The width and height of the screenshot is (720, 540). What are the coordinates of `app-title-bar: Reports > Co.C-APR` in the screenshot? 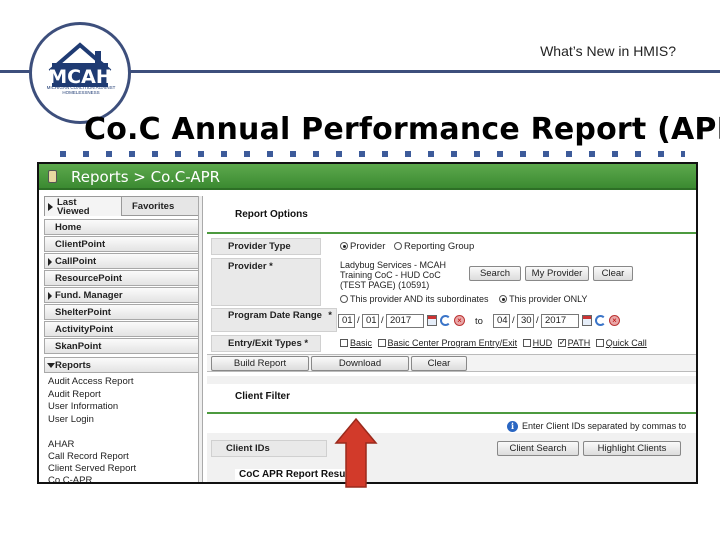 It's located at (367, 177).